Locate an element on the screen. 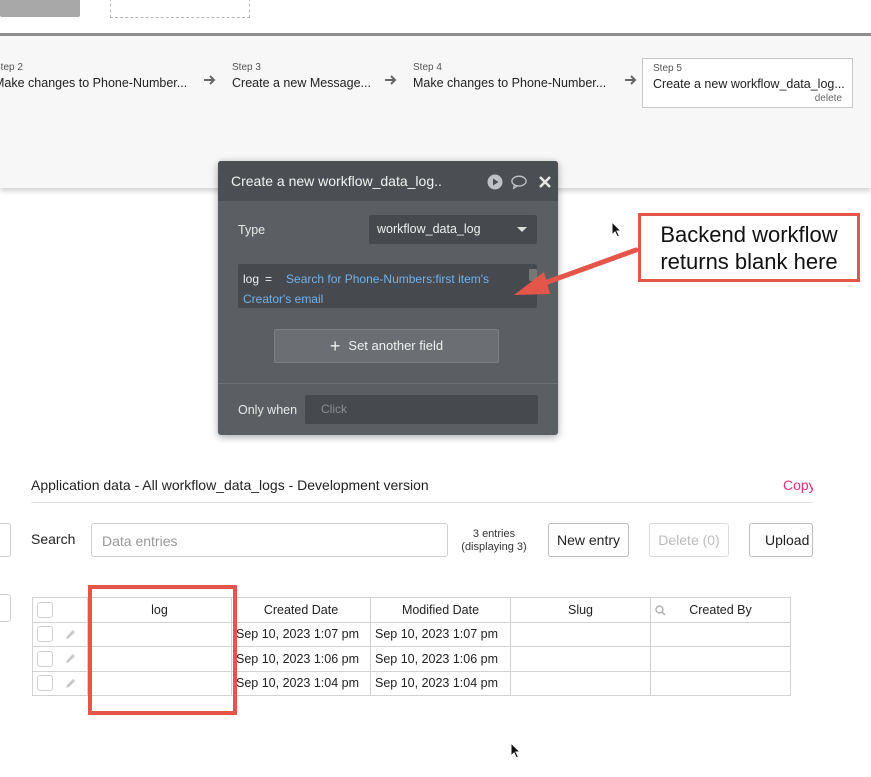  cell-modified-date: Sep 10, 2023 1:07 pm is located at coordinates (440, 634).